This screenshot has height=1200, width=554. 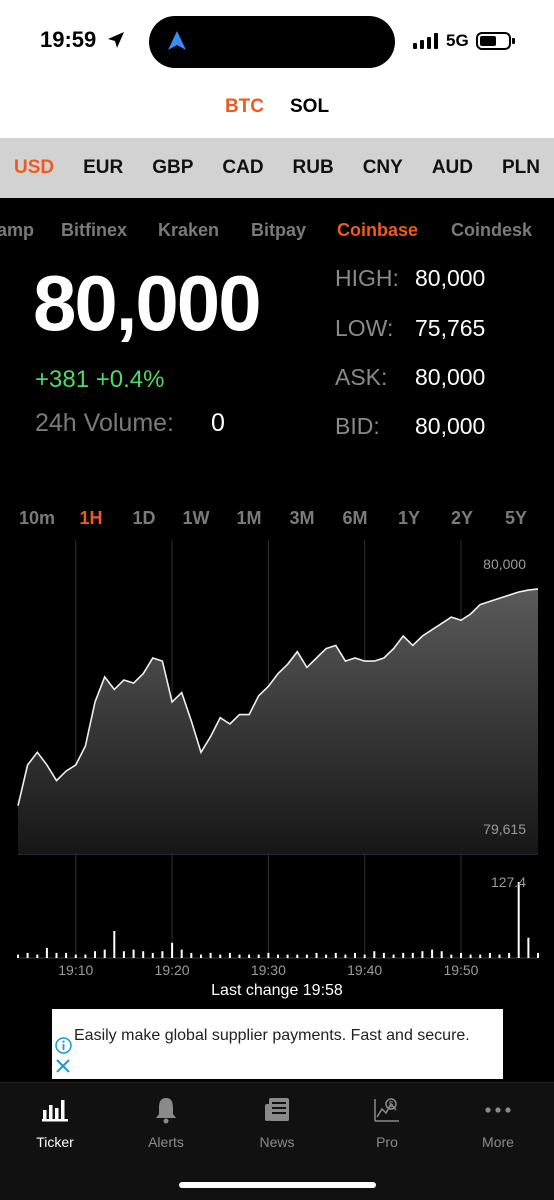 I want to click on time-range-tabs: 10m 1H 1D 1W 1M 3M 6M 1Y 2Y 5Y, so click(x=277, y=522).